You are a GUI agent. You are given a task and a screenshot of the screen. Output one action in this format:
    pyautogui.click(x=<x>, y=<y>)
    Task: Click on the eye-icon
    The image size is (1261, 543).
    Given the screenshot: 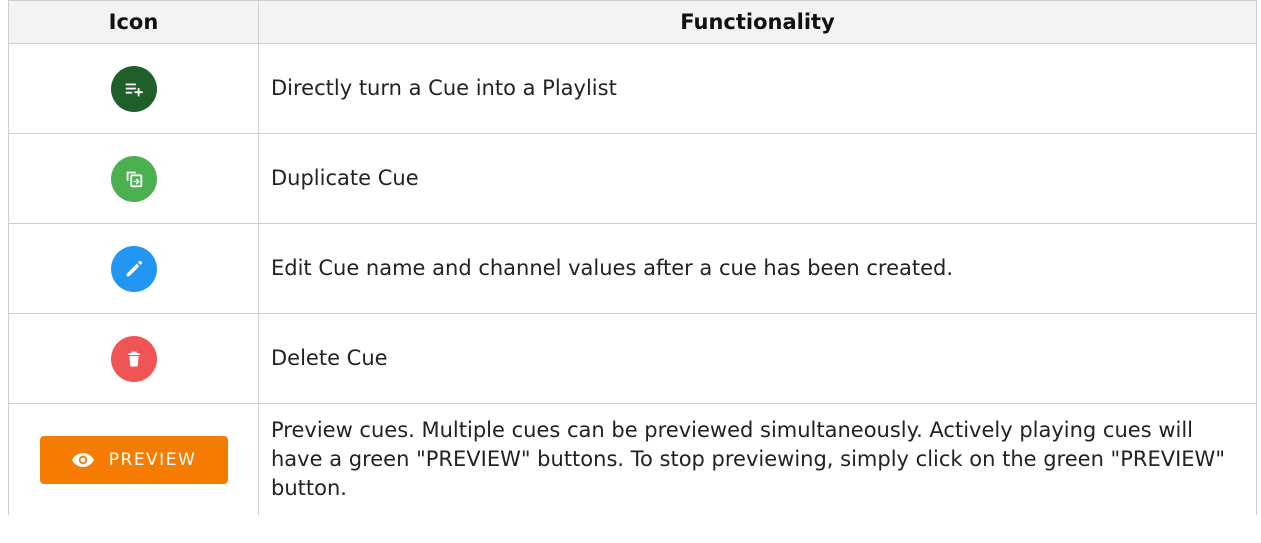 What is the action you would take?
    pyautogui.click(x=82, y=459)
    